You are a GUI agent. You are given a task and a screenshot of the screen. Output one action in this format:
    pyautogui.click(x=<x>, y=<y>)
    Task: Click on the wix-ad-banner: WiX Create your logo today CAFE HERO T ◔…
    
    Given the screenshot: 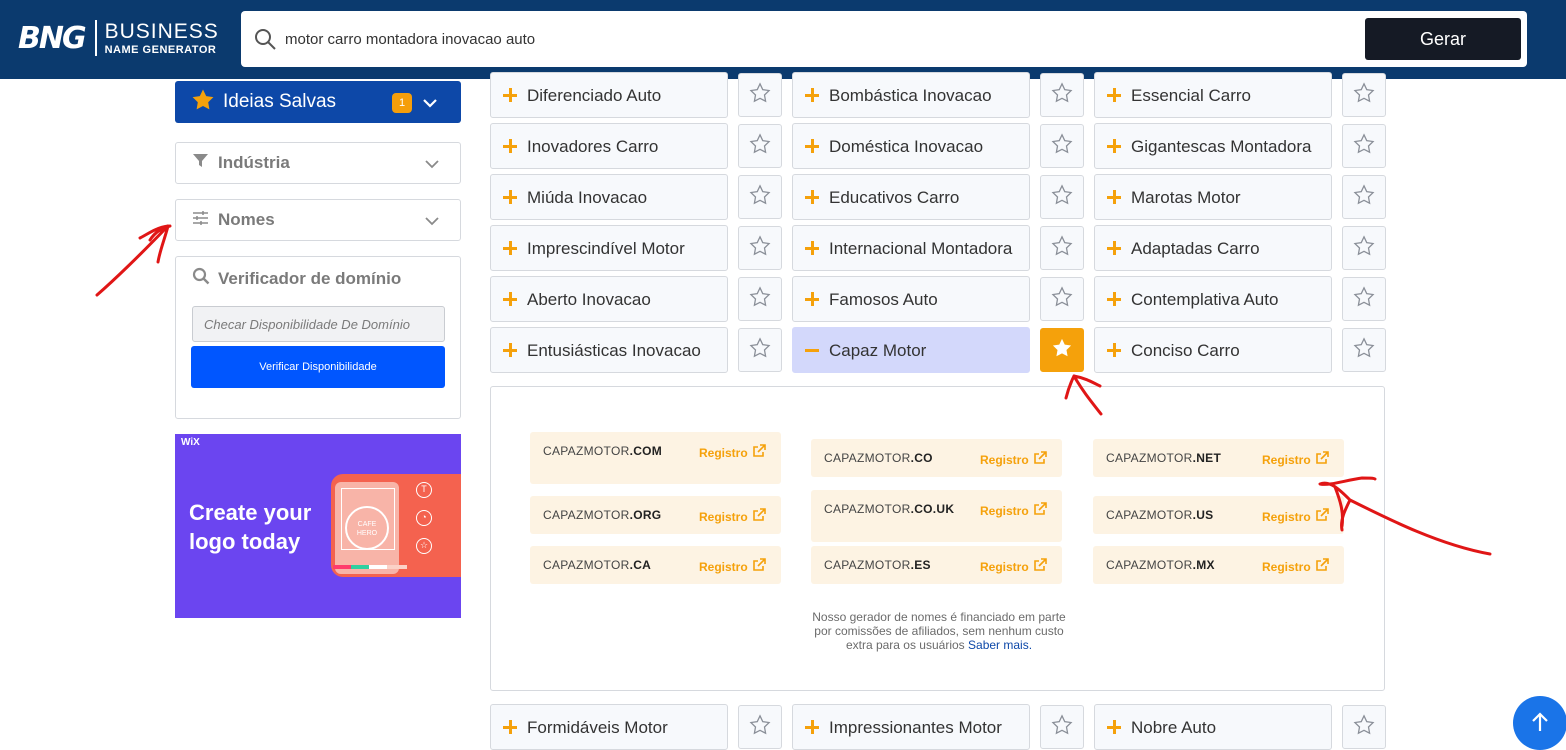 What is the action you would take?
    pyautogui.click(x=318, y=526)
    